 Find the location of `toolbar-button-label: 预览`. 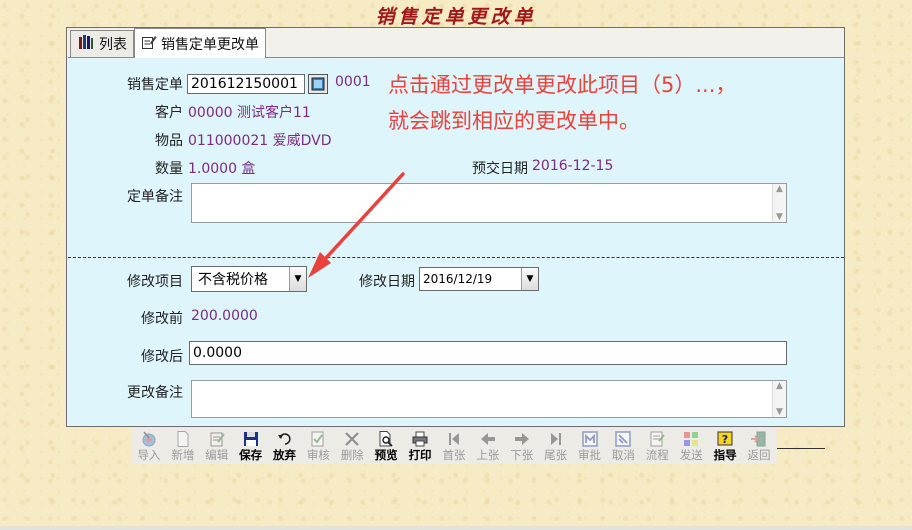

toolbar-button-label: 预览 is located at coordinates (386, 455).